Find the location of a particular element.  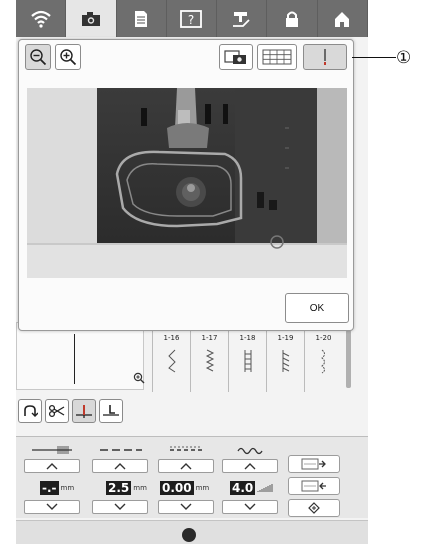

stitch-item: 1-17 is located at coordinates (209, 361).